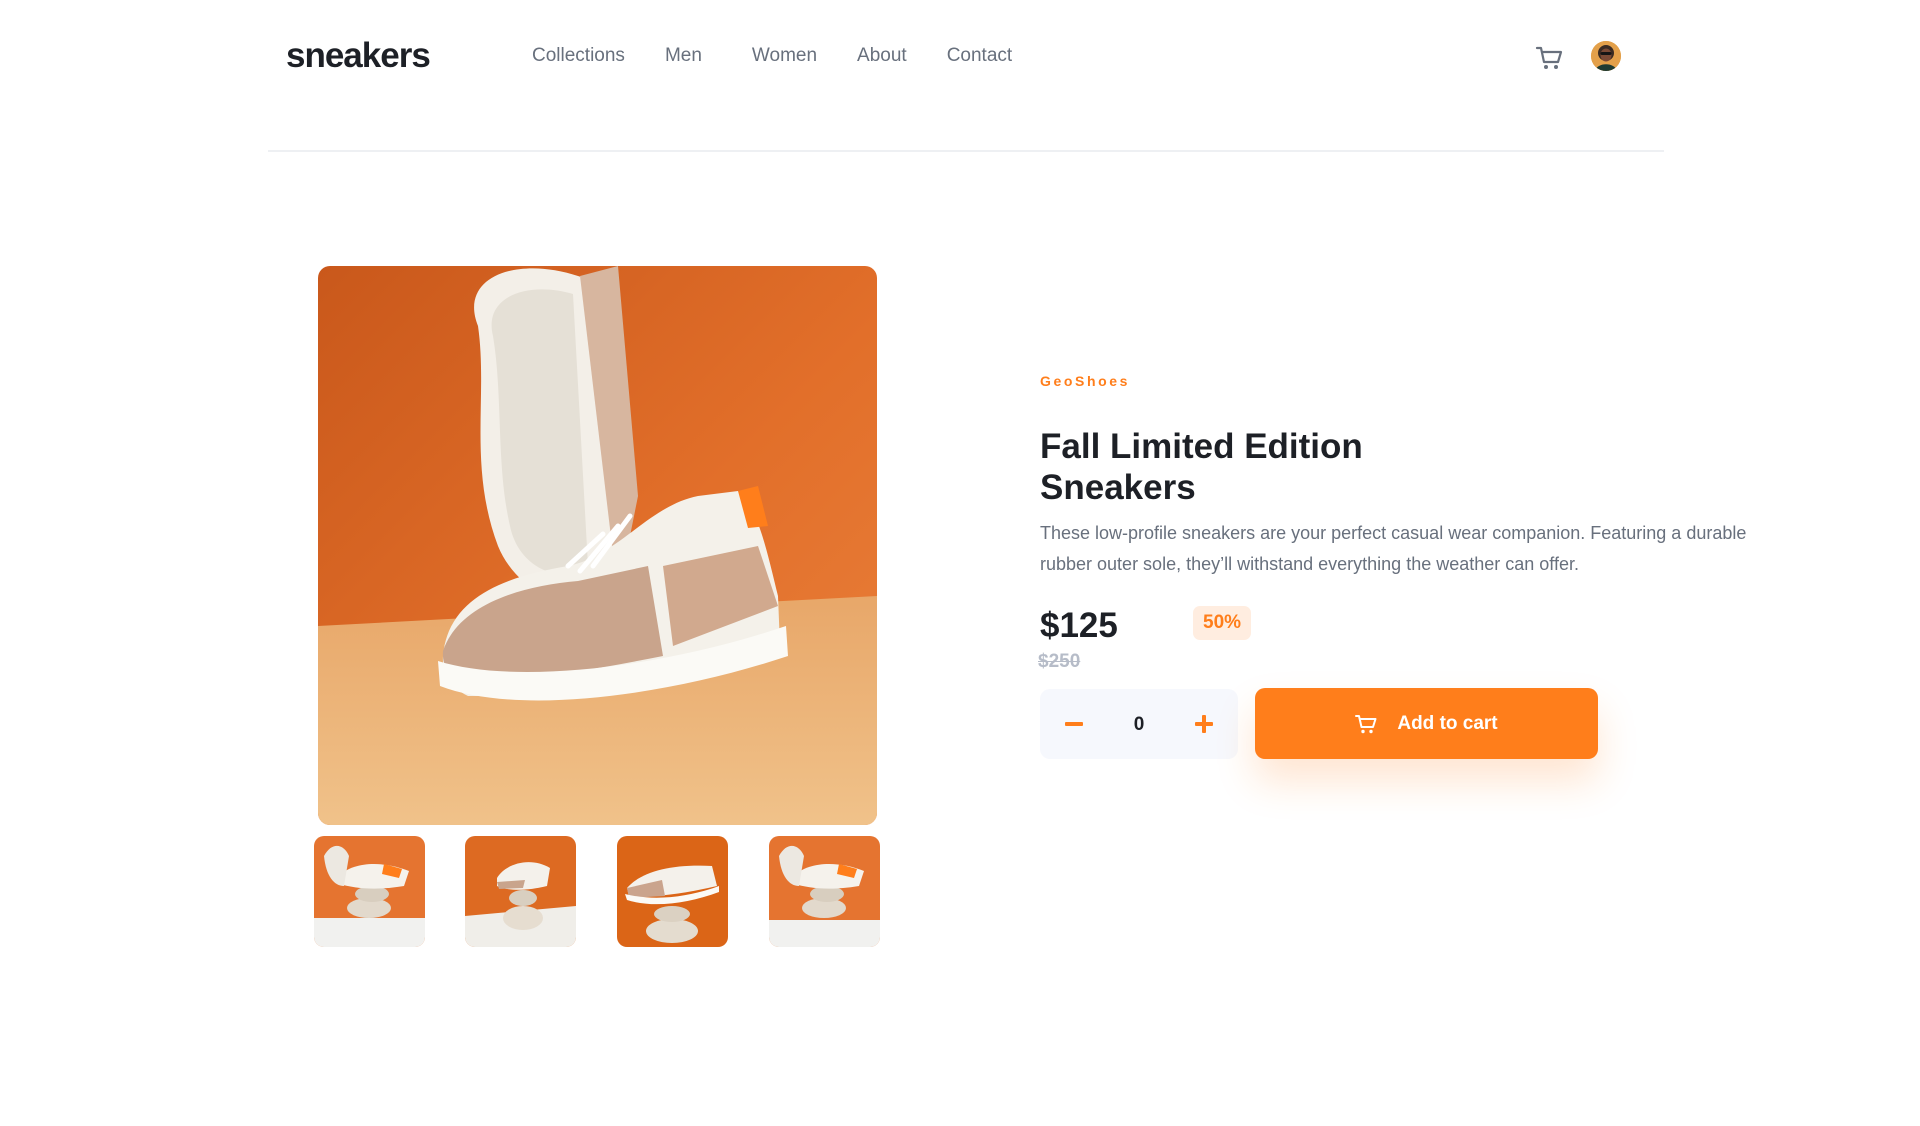 The width and height of the screenshot is (1920, 1126). I want to click on current-price: $125, so click(1079, 625).